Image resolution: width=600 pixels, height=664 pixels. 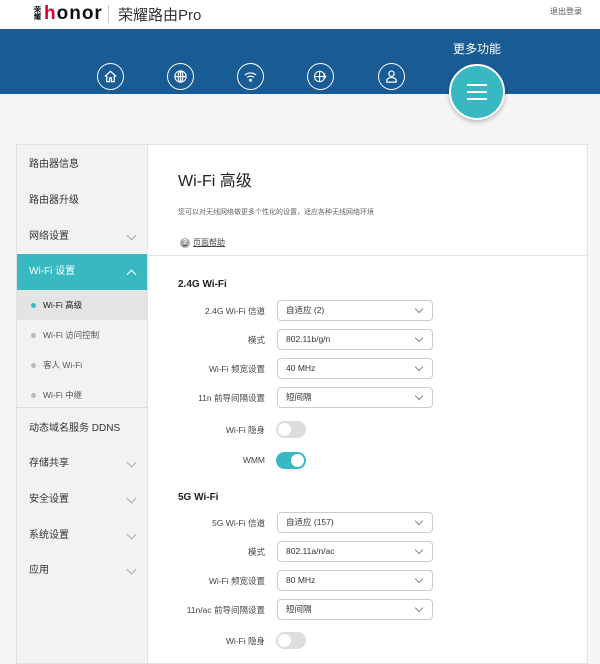 What do you see at coordinates (185, 242) in the screenshot?
I see `help-icon: ?` at bounding box center [185, 242].